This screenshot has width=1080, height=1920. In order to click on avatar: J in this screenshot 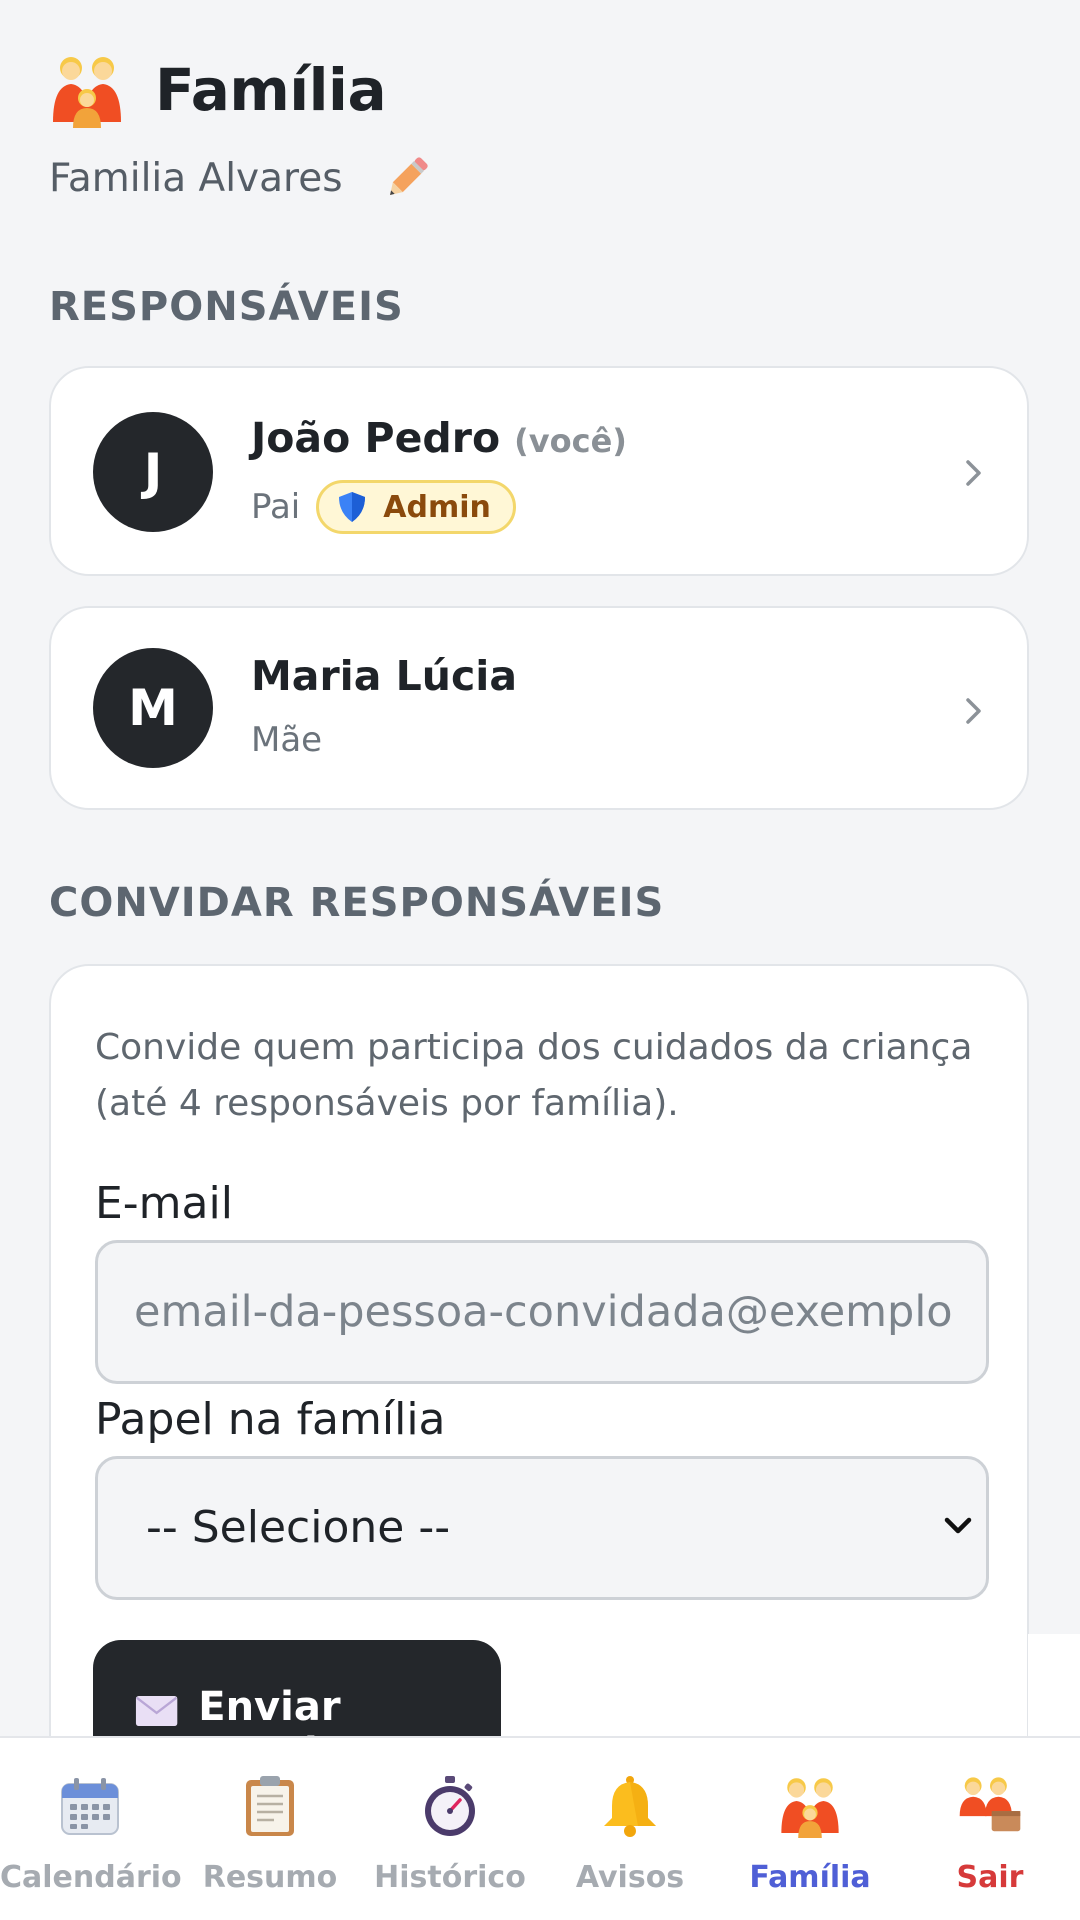, I will do `click(153, 472)`.